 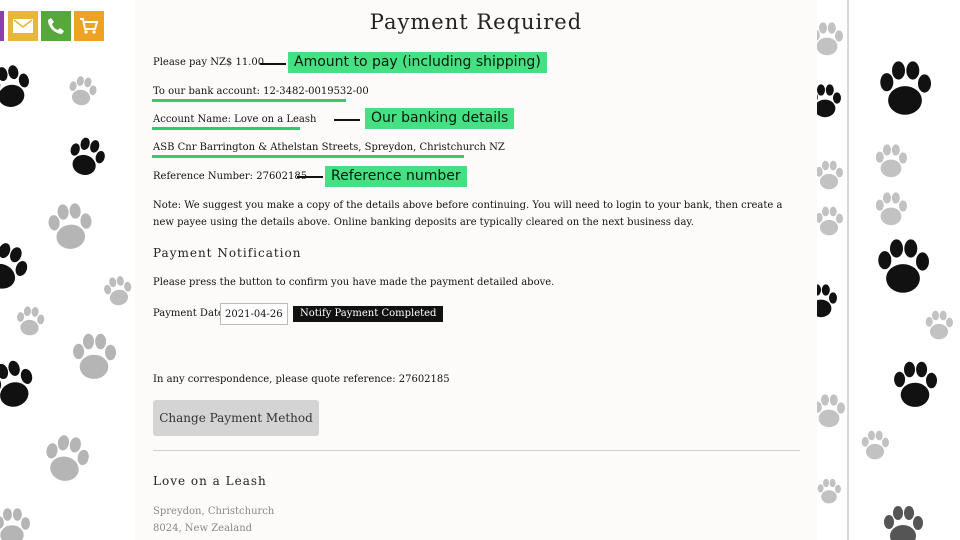 What do you see at coordinates (848, 270) in the screenshot?
I see `right-edge-divider` at bounding box center [848, 270].